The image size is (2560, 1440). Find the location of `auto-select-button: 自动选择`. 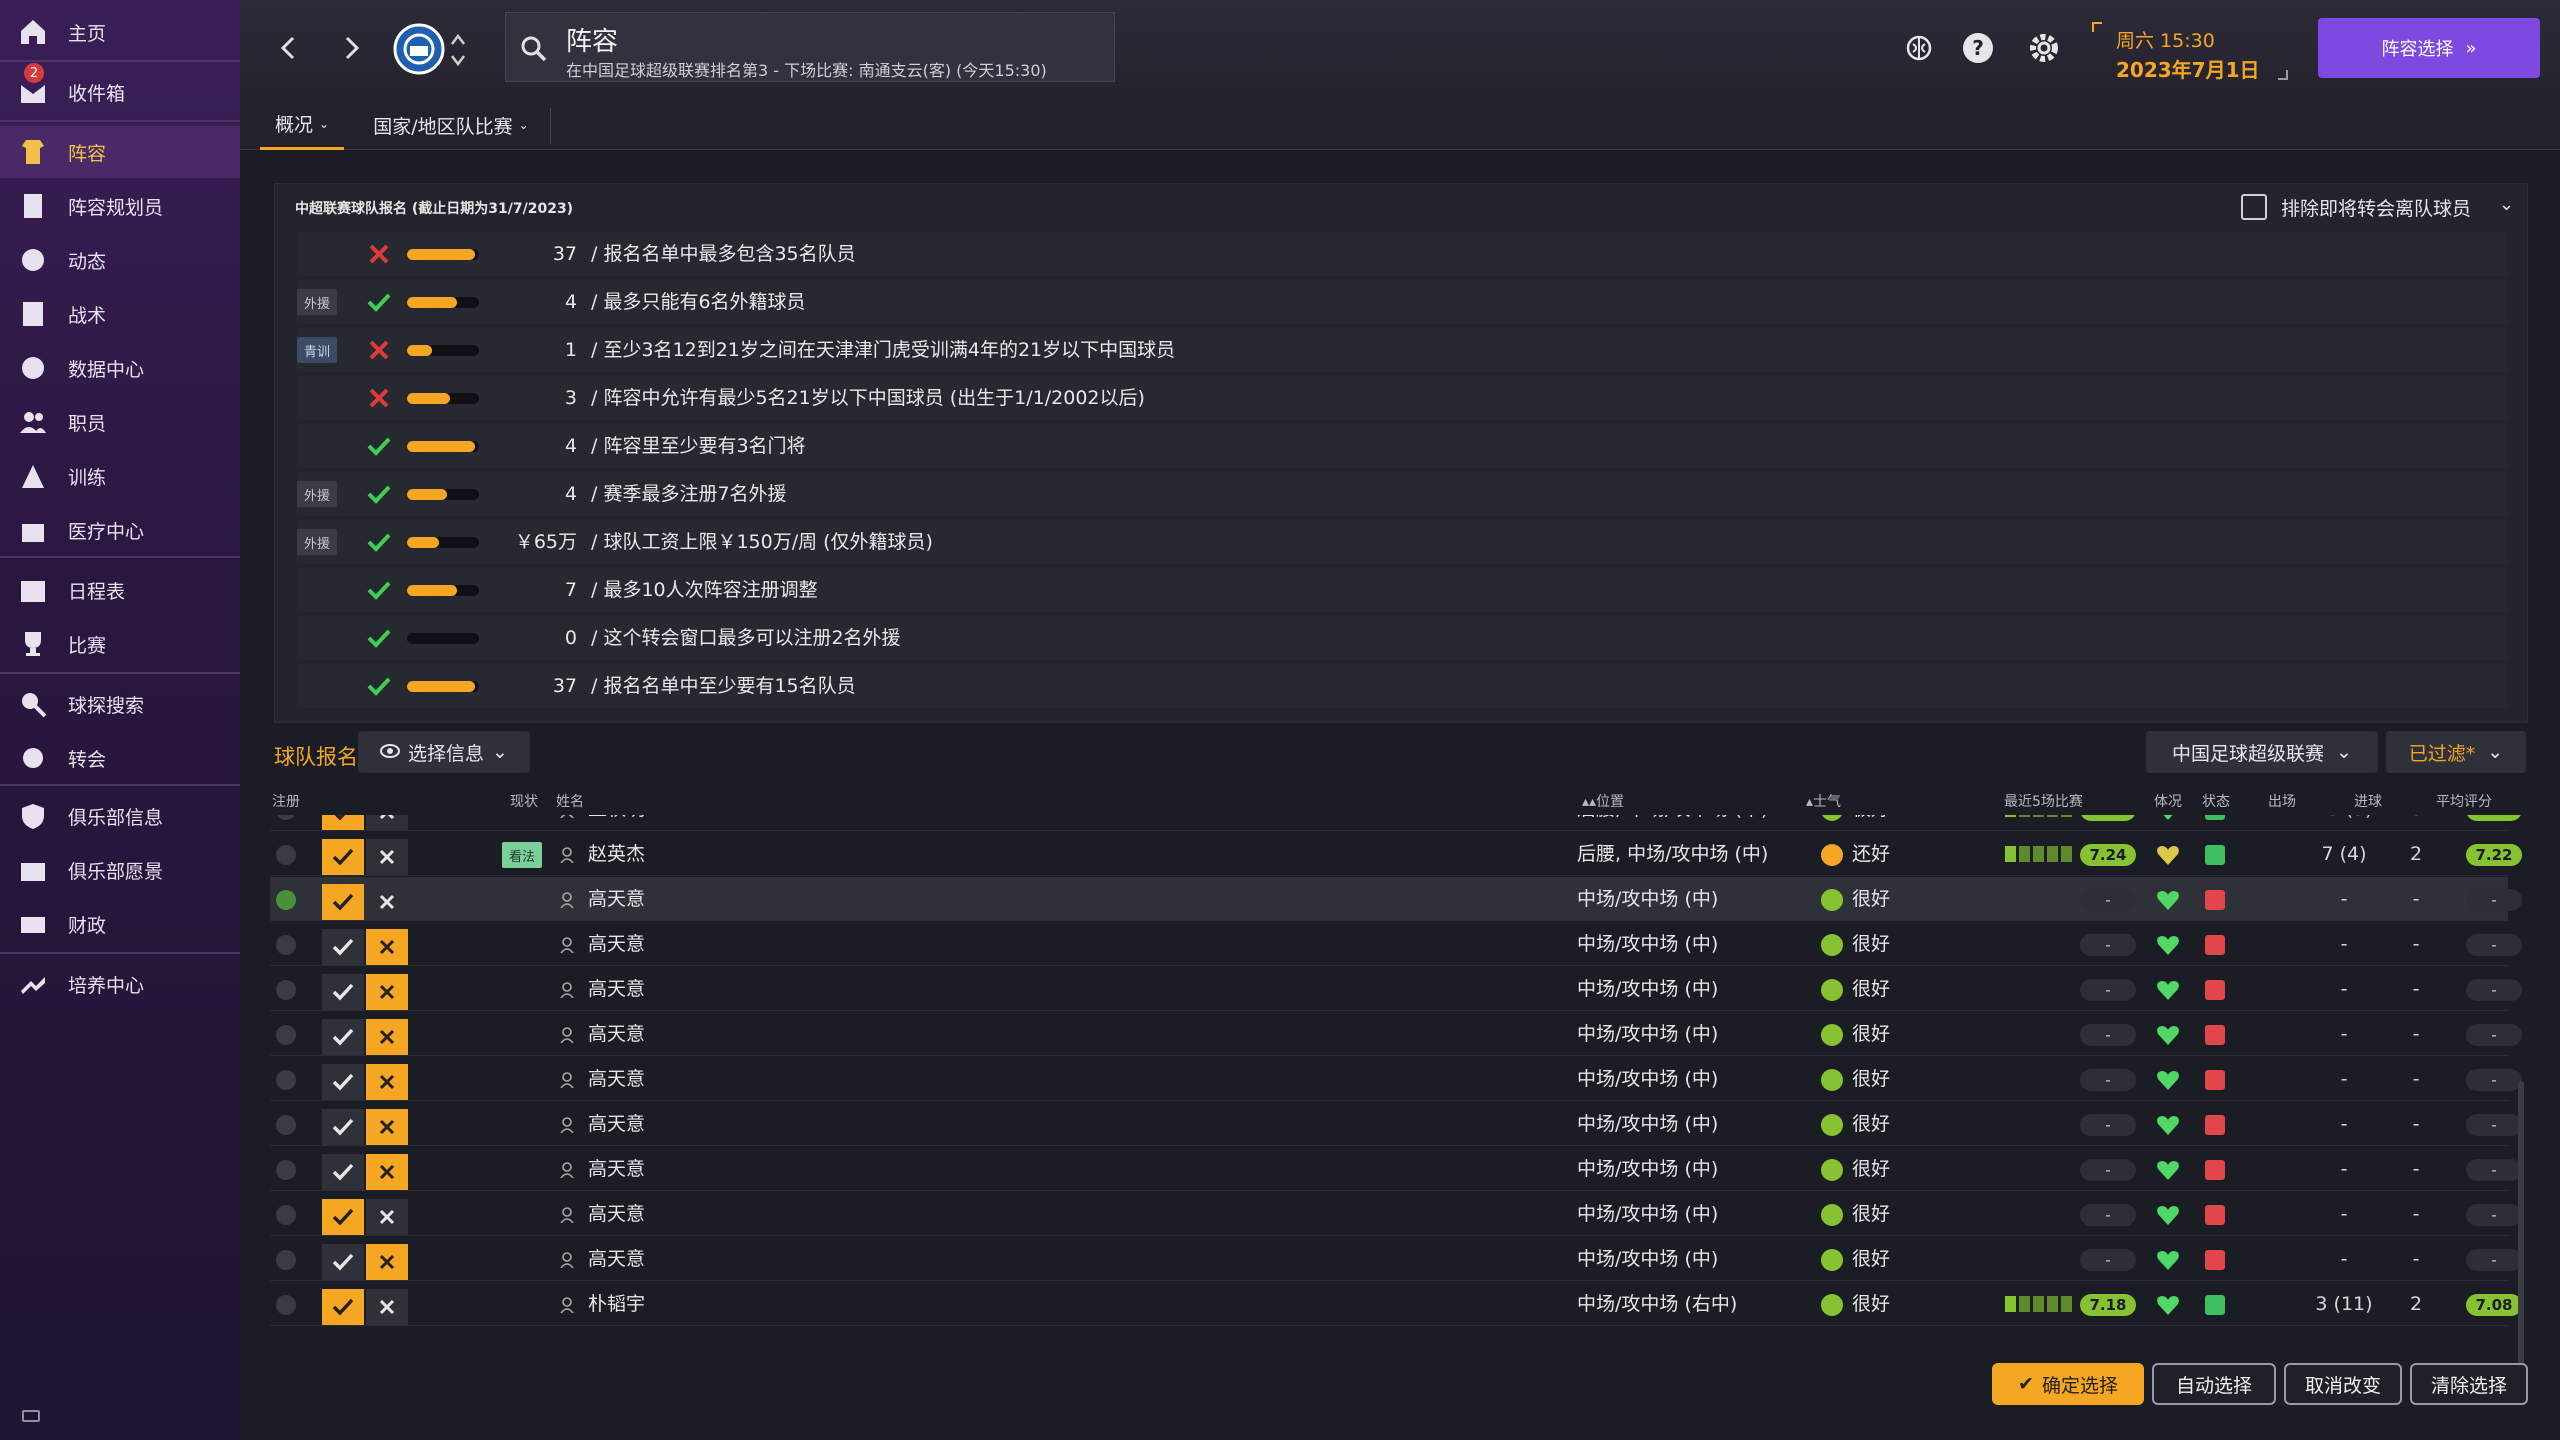

auto-select-button: 自动选择 is located at coordinates (2214, 1384).